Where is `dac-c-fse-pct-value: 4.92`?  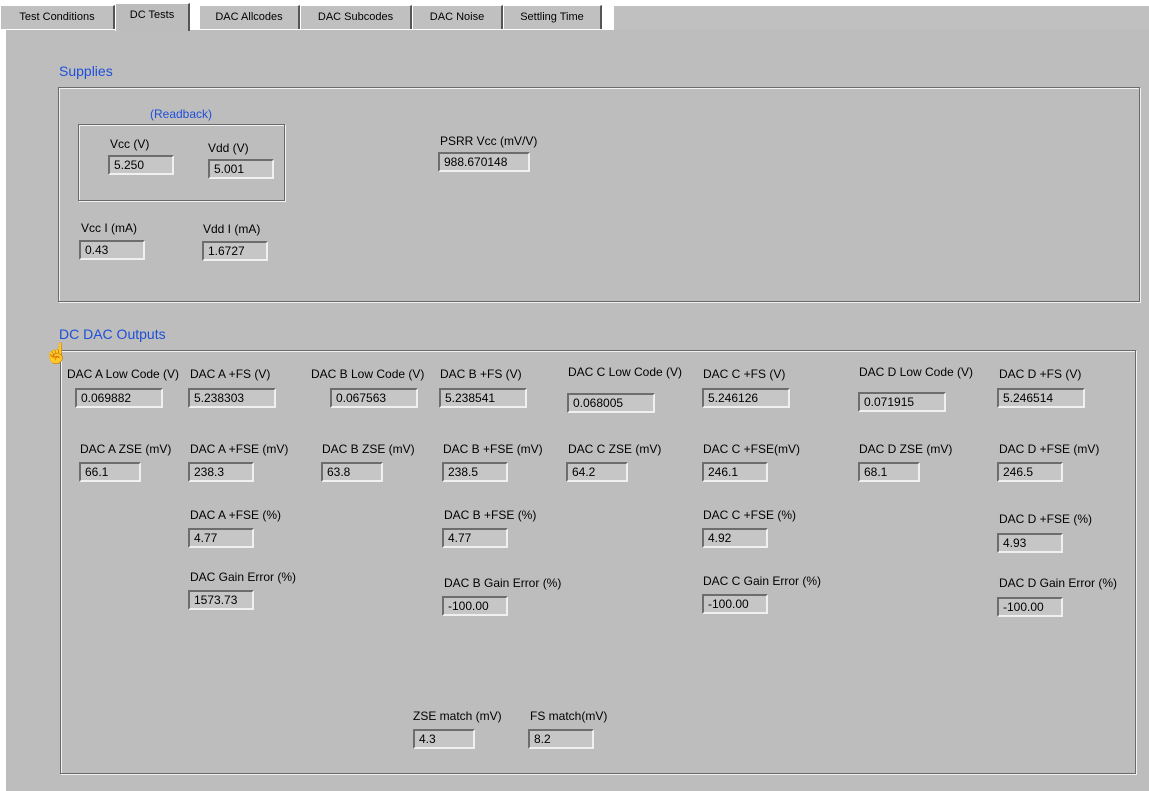 dac-c-fse-pct-value: 4.92 is located at coordinates (735, 538).